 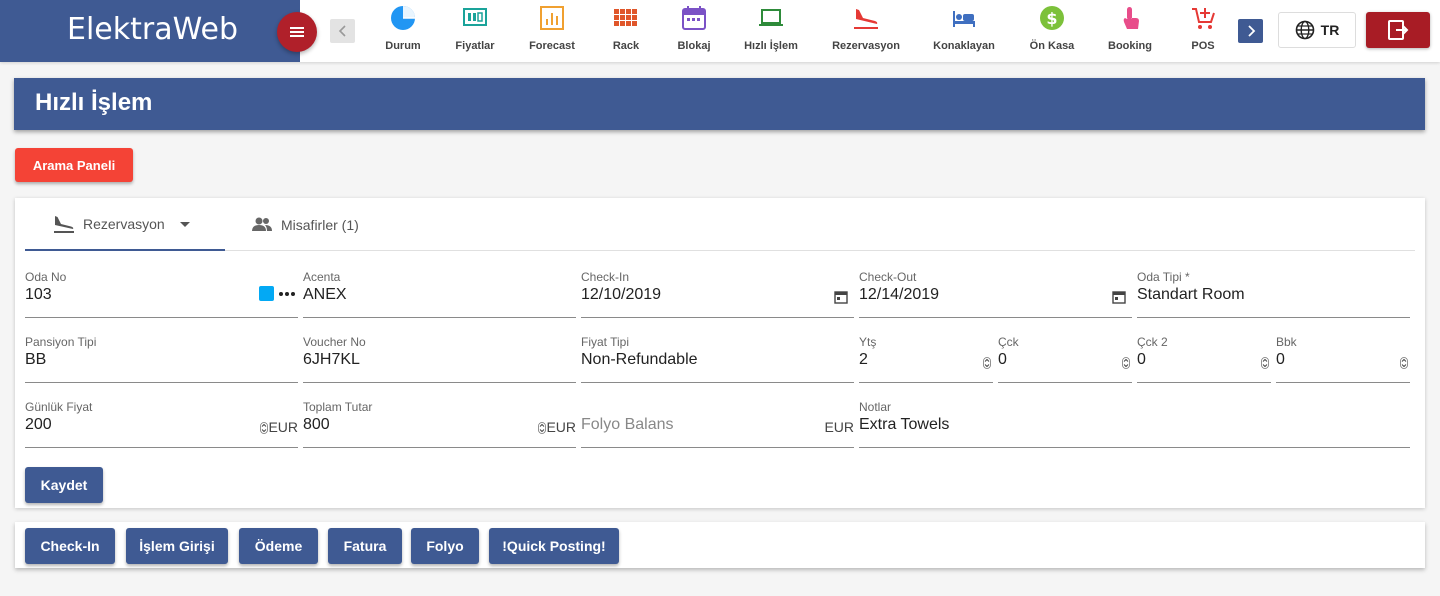 What do you see at coordinates (868, 342) in the screenshot?
I see `field-label: Ytş` at bounding box center [868, 342].